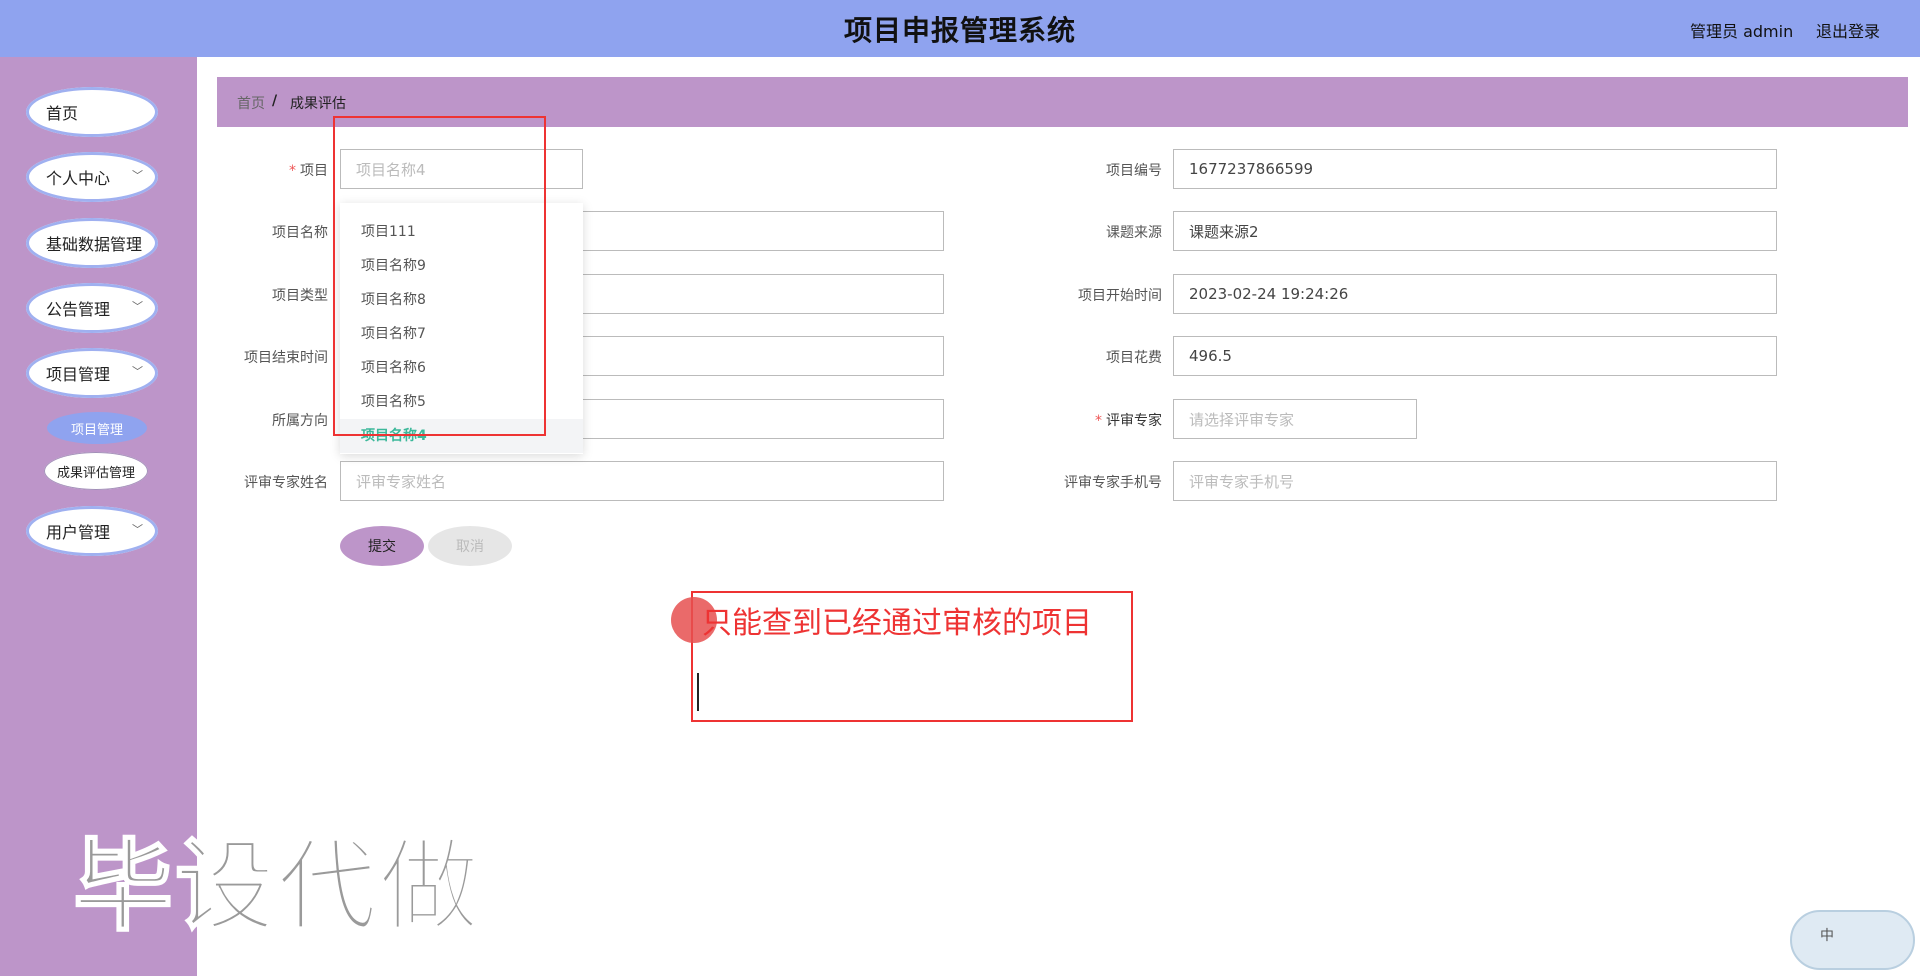  What do you see at coordinates (1852, 940) in the screenshot?
I see `ime-widget: 中` at bounding box center [1852, 940].